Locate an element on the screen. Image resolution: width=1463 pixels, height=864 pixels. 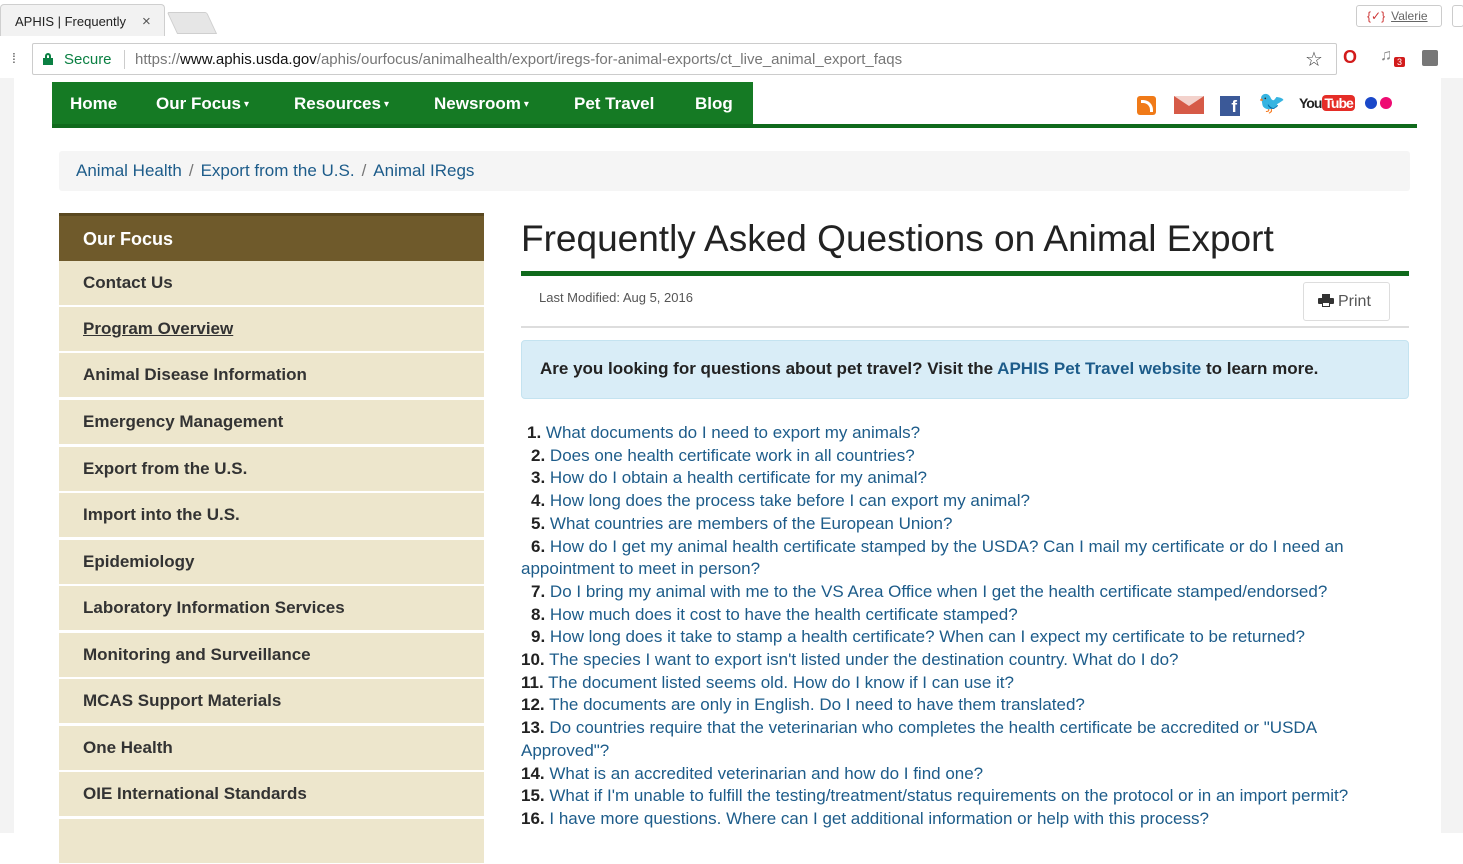
extension-square-icon is located at coordinates (1430, 58).